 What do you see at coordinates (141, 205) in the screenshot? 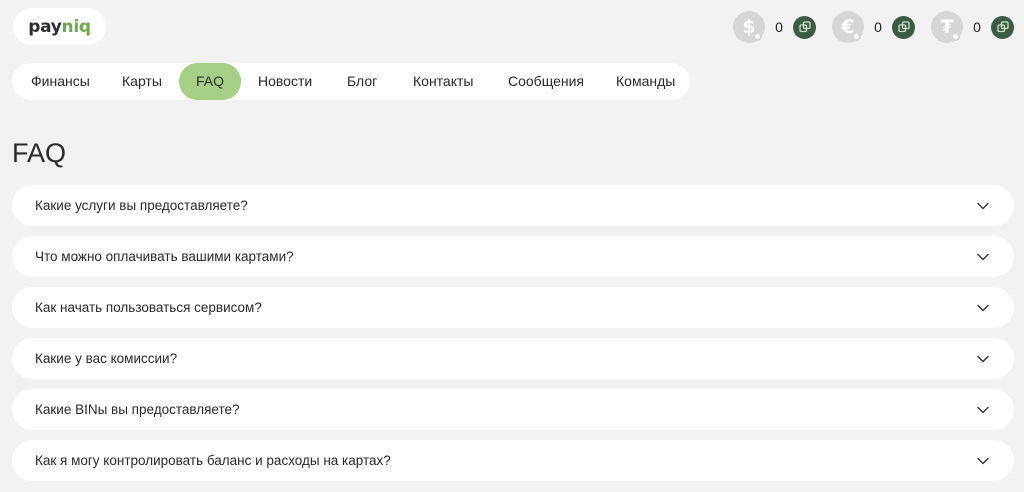
I see `faq-question: Какие услуги вы предоставляете?` at bounding box center [141, 205].